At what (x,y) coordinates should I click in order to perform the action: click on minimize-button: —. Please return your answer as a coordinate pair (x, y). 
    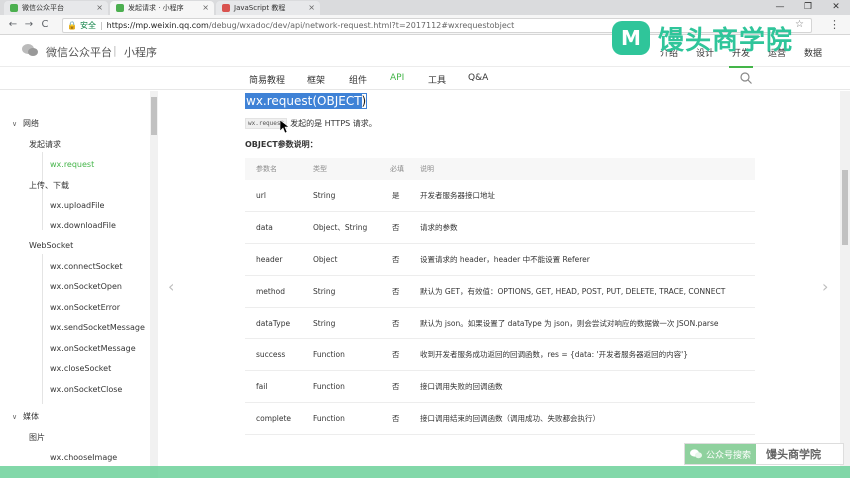
    Looking at the image, I should click on (780, 7).